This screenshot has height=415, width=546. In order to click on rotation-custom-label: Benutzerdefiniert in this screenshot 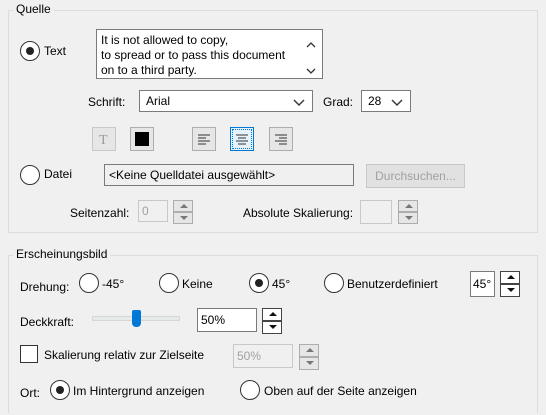, I will do `click(392, 284)`.